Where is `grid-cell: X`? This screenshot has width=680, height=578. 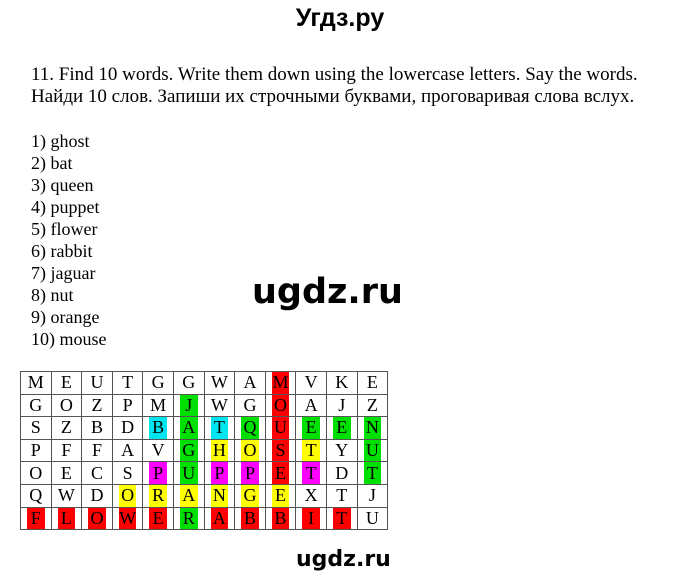
grid-cell: X is located at coordinates (311, 495).